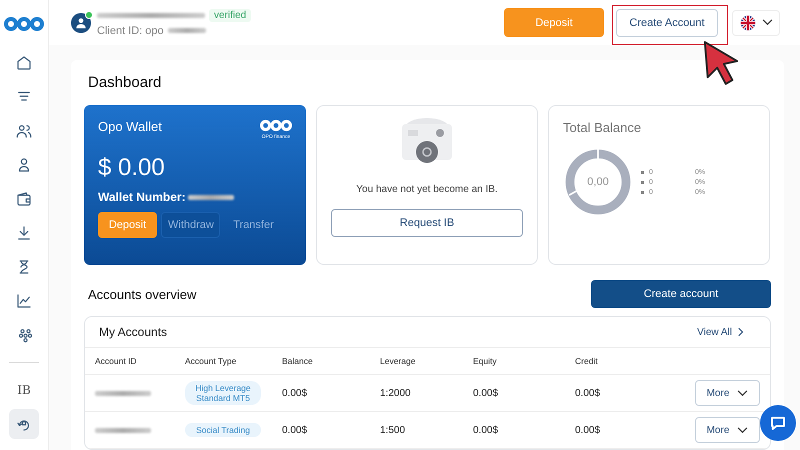 This screenshot has height=450, width=800. What do you see at coordinates (130, 127) in the screenshot?
I see `wallet-title: Opo Wallet` at bounding box center [130, 127].